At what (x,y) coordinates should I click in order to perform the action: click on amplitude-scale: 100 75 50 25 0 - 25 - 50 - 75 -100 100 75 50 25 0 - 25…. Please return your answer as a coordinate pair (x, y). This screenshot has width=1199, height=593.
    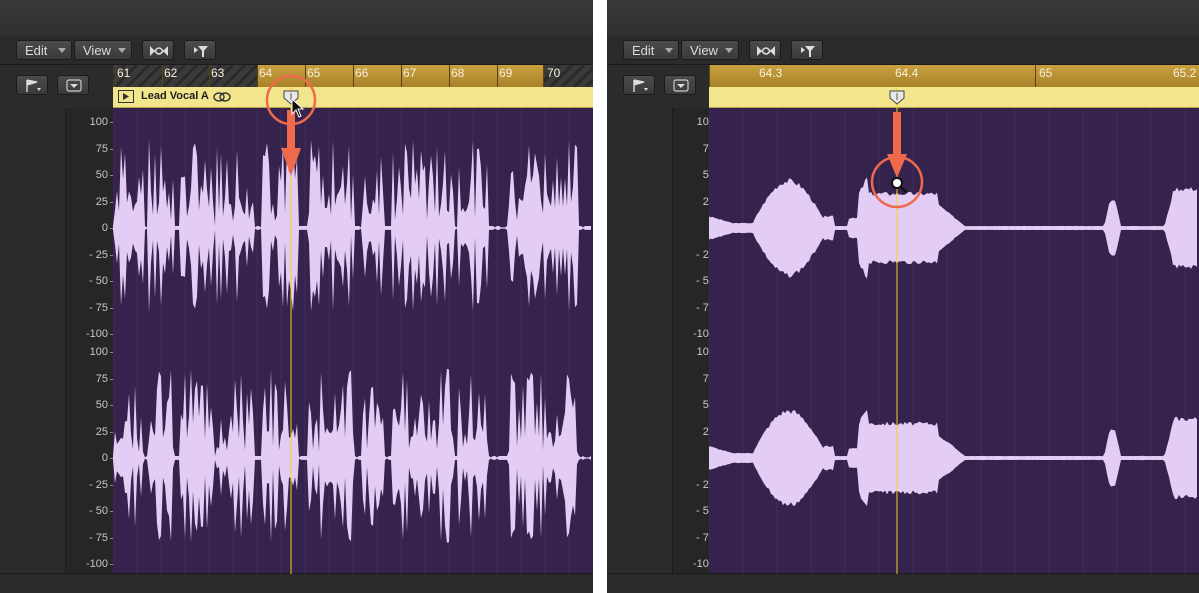
    Looking at the image, I should click on (89, 343).